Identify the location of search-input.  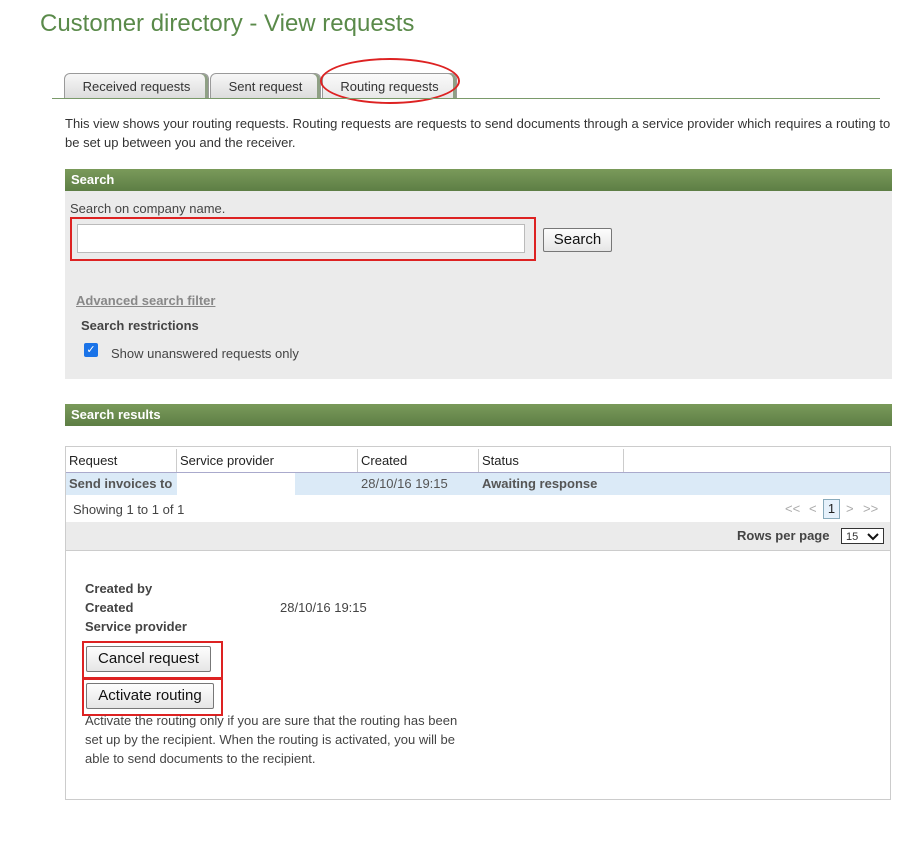
(301, 238).